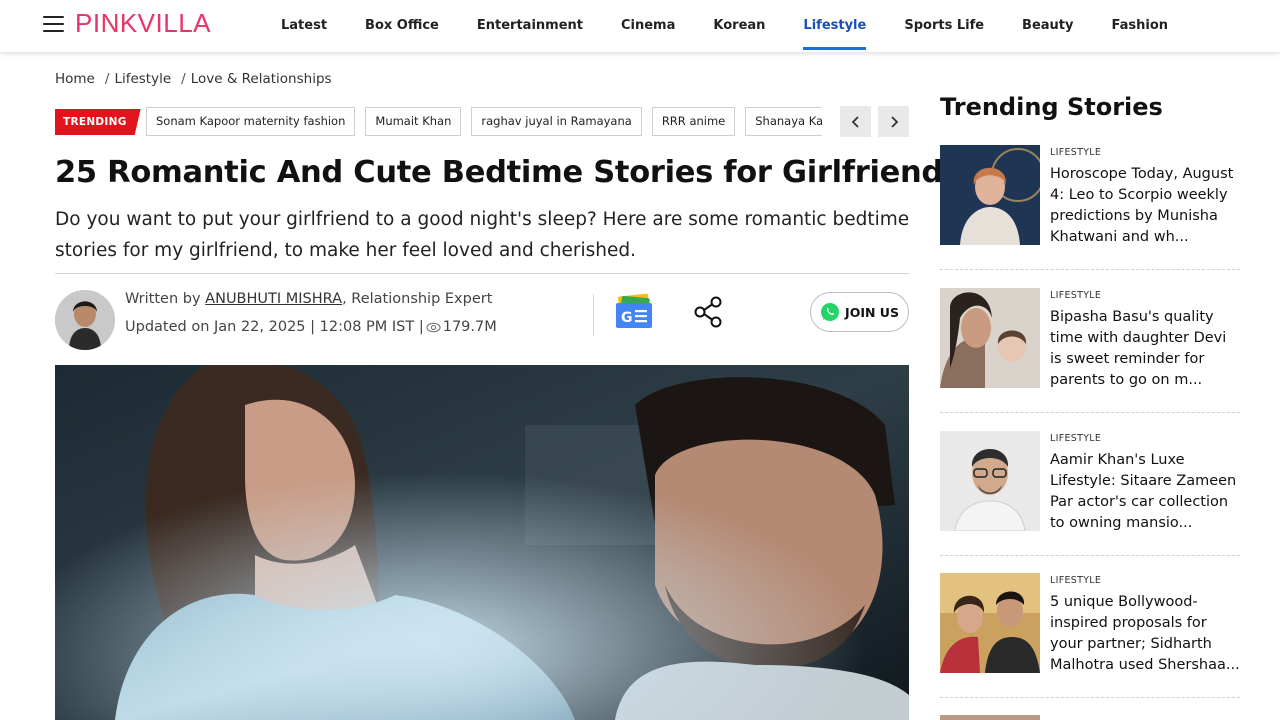  I want to click on trending-chip: RRR anime, so click(693, 121).